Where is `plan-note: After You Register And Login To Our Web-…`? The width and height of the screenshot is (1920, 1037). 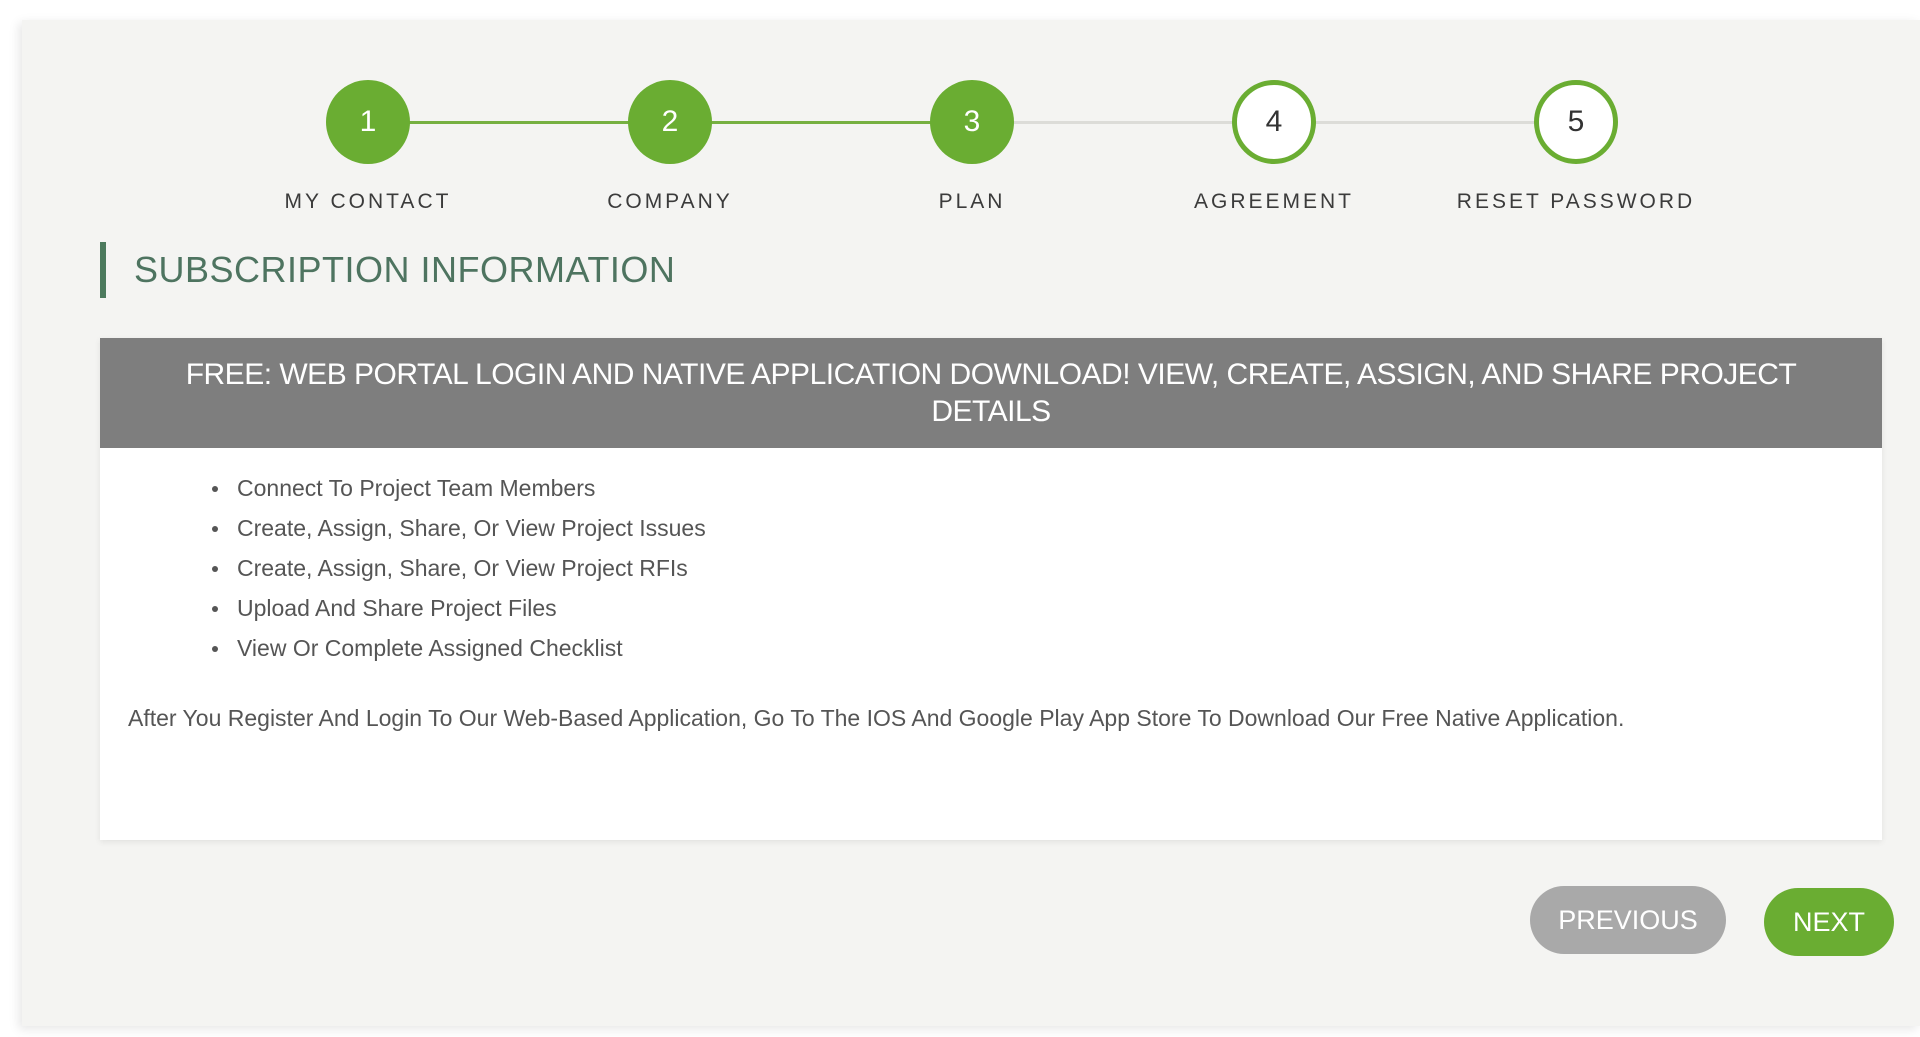
plan-note: After You Register And Login To Our Web-… is located at coordinates (876, 718).